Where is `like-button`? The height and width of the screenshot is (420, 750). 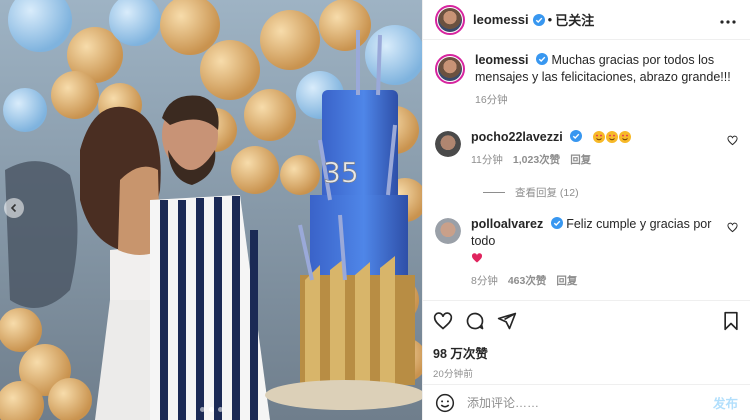
like-button is located at coordinates (443, 321).